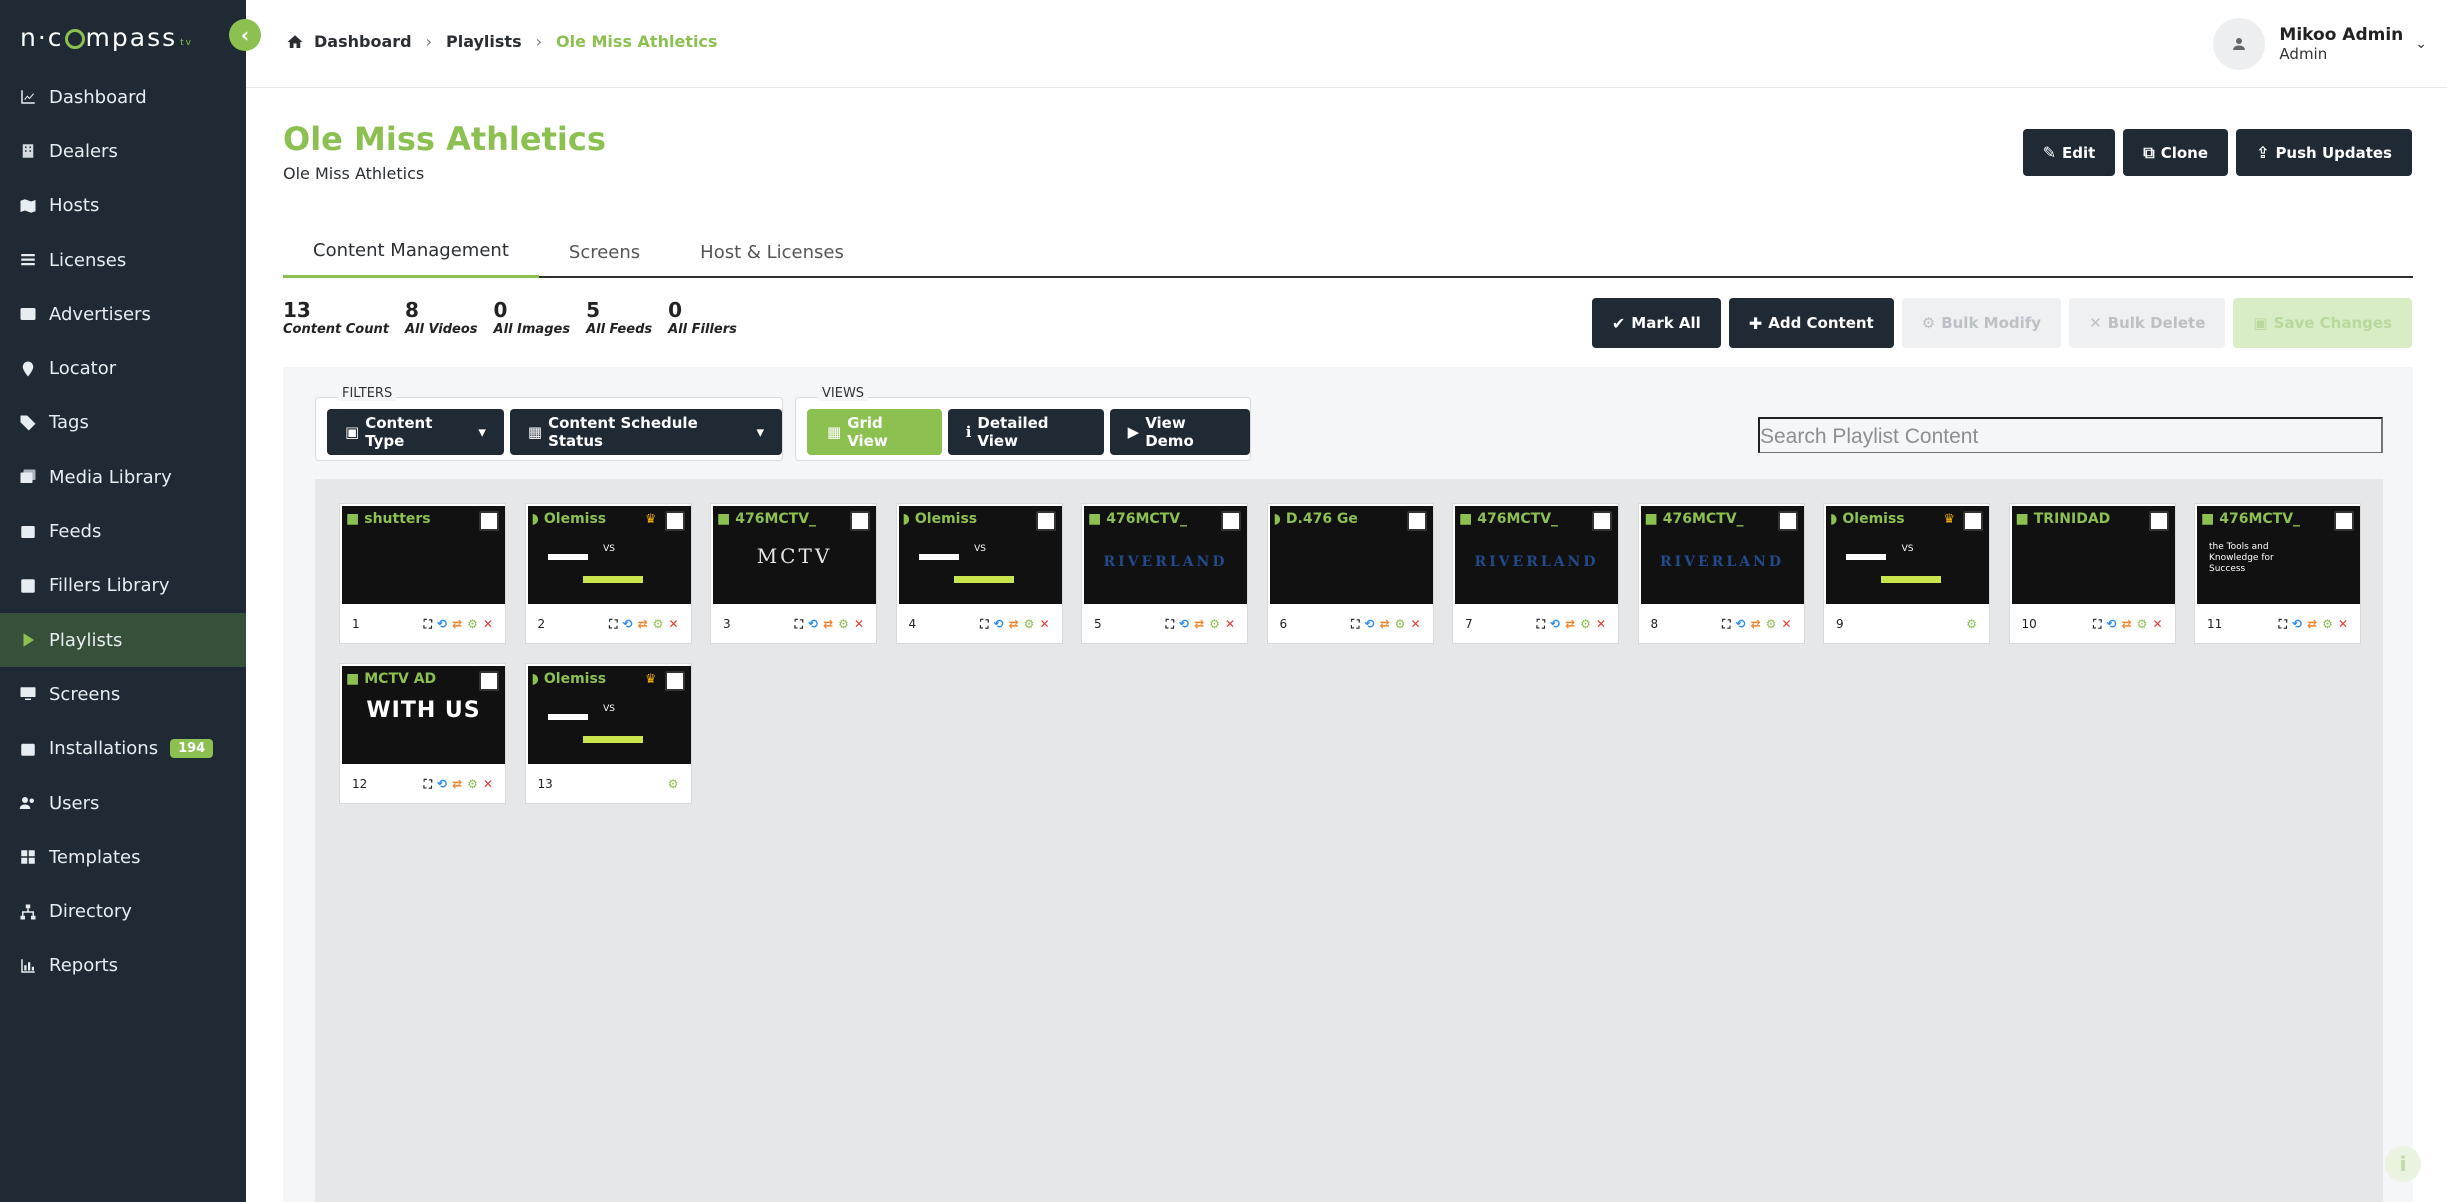 The image size is (2447, 1202). I want to click on sidebar-item-users: Users, so click(123, 803).